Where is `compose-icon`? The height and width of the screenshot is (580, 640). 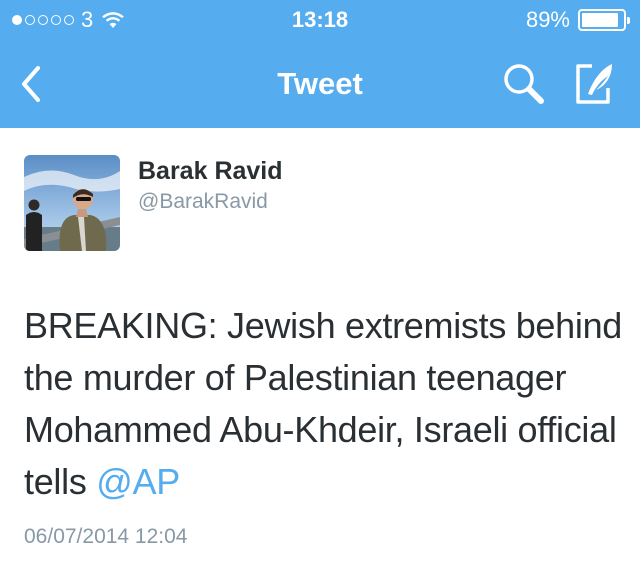 compose-icon is located at coordinates (594, 84).